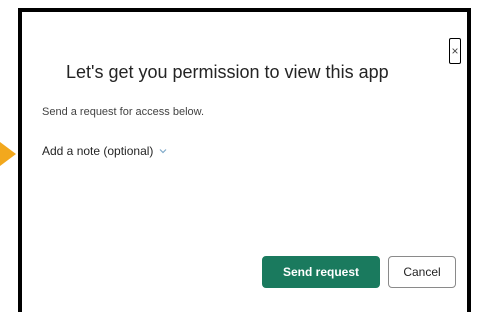  I want to click on add-note-toggle: Add a note (optional), so click(104, 151).